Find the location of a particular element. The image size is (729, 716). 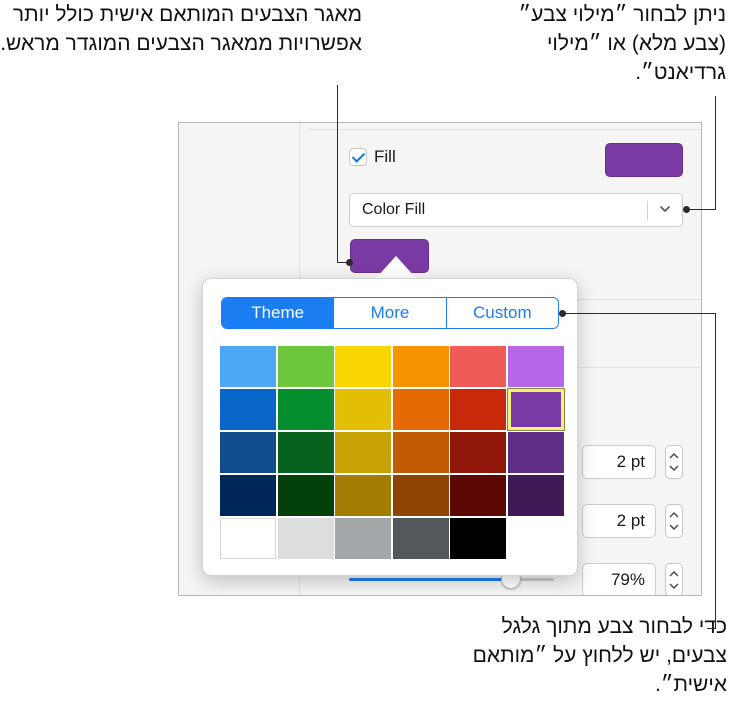

opacity-slider is located at coordinates (451, 579).